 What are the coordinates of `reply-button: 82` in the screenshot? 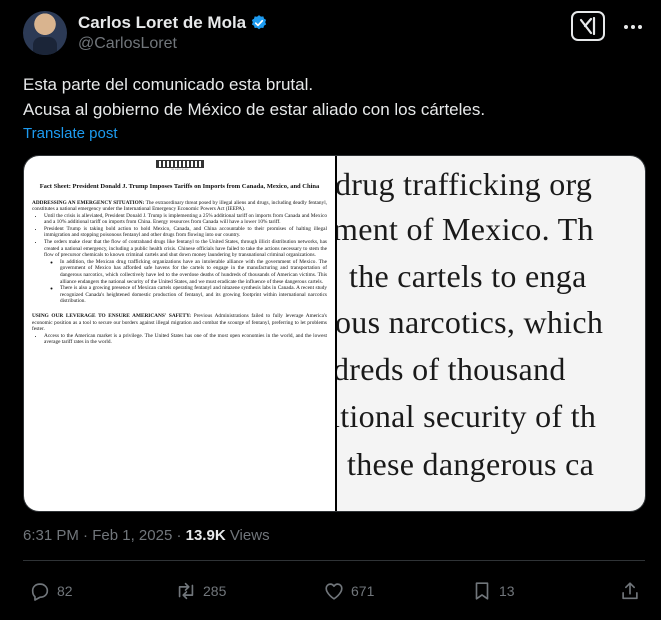 It's located at (51, 591).